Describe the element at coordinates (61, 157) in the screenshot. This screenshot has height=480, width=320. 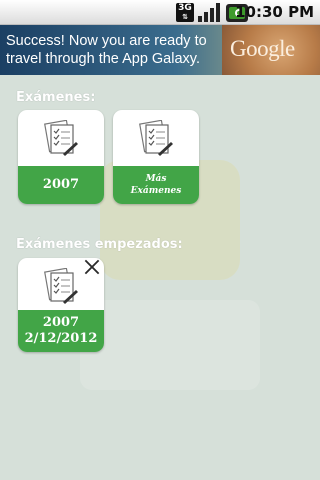
I see `exam-tile-2007: 2007` at that location.